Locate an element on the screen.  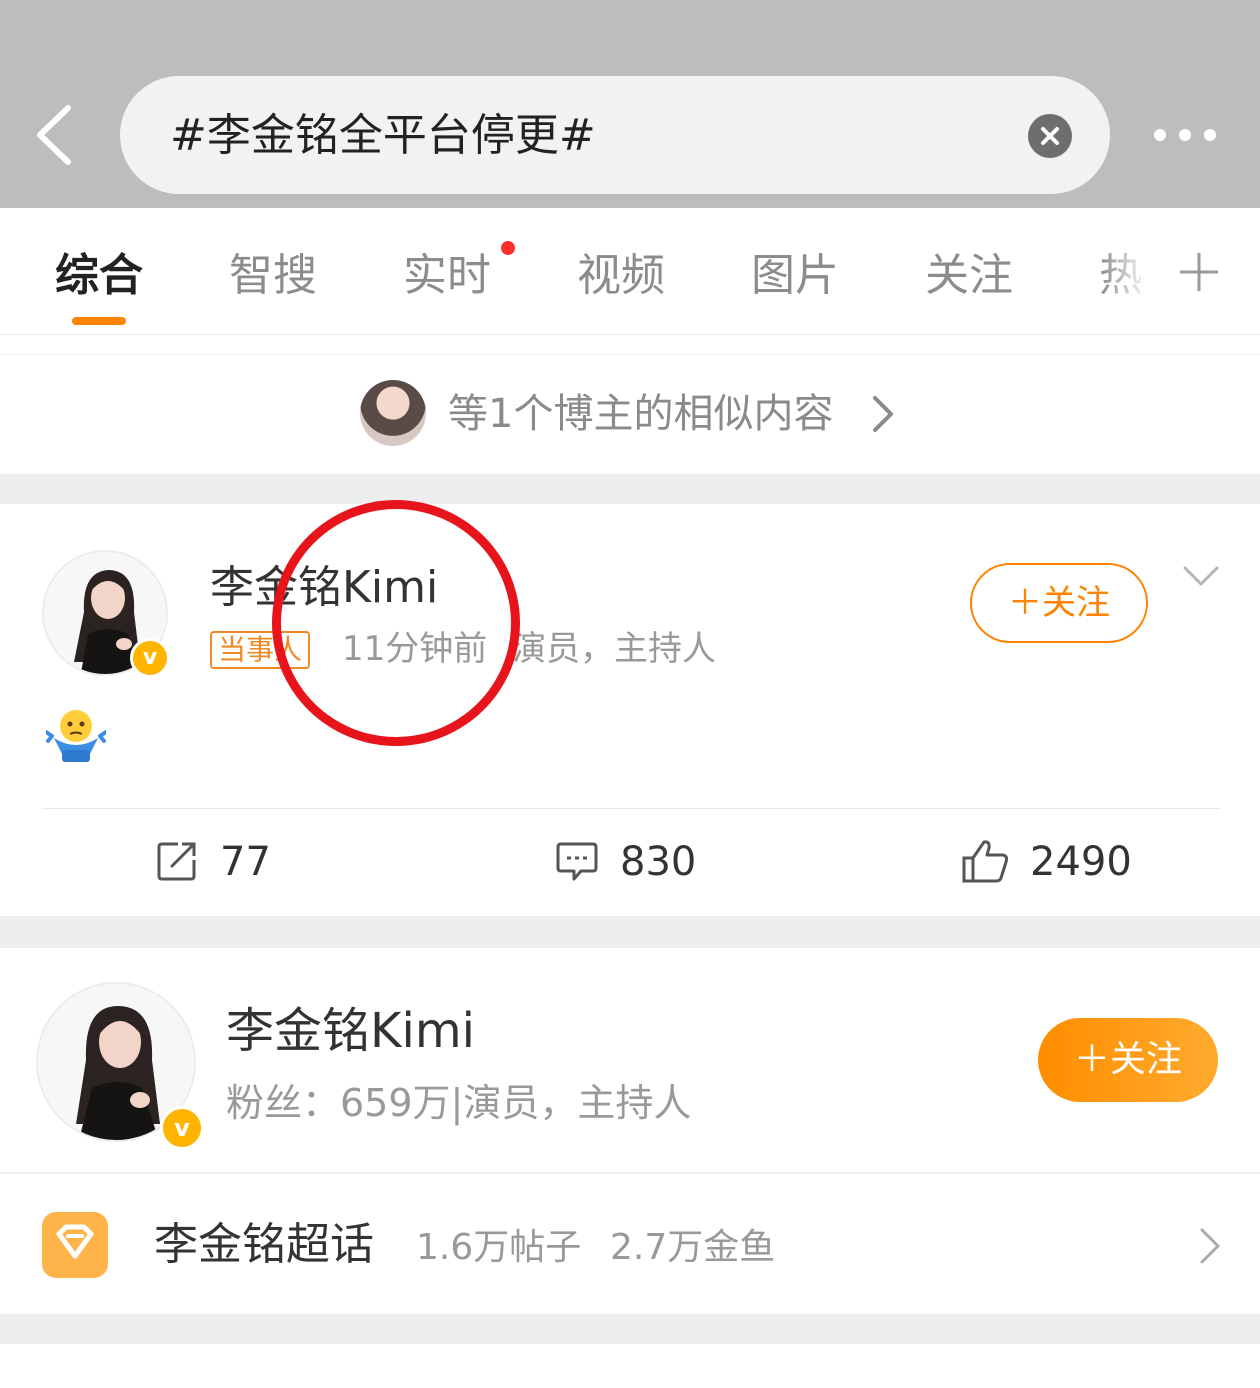
back-icon is located at coordinates (55, 135).